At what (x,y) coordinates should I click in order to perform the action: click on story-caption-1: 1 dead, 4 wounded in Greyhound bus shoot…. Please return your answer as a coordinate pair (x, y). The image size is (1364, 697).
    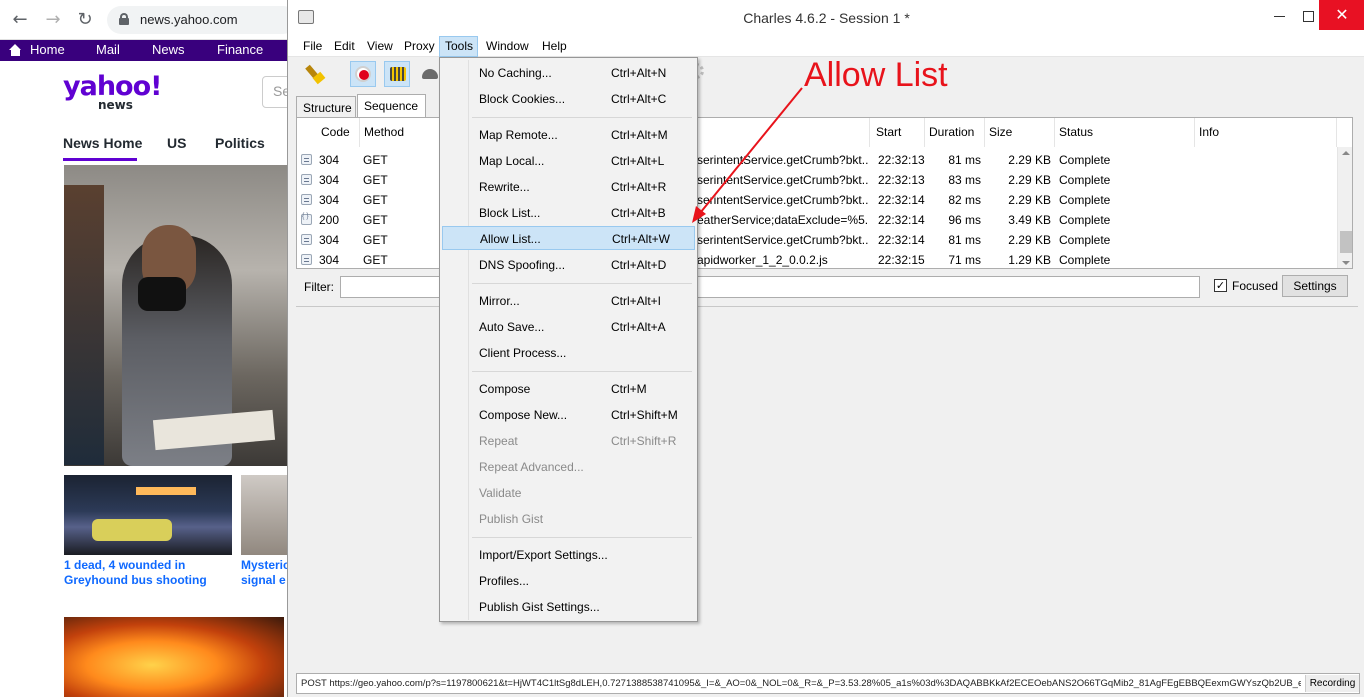
    Looking at the image, I should click on (149, 573).